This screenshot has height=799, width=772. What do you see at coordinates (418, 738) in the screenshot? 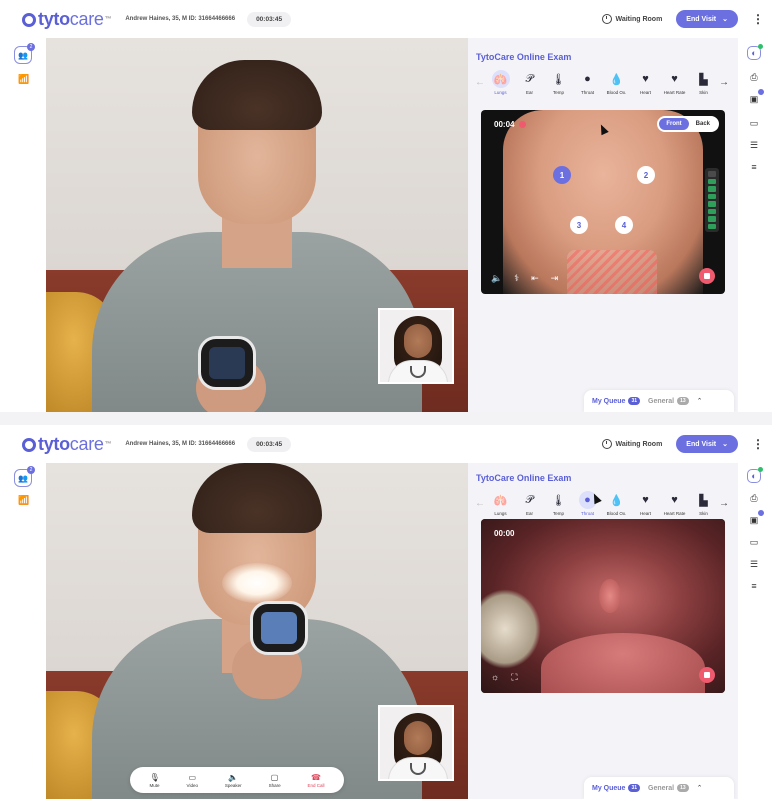
I see `doctor-face` at bounding box center [418, 738].